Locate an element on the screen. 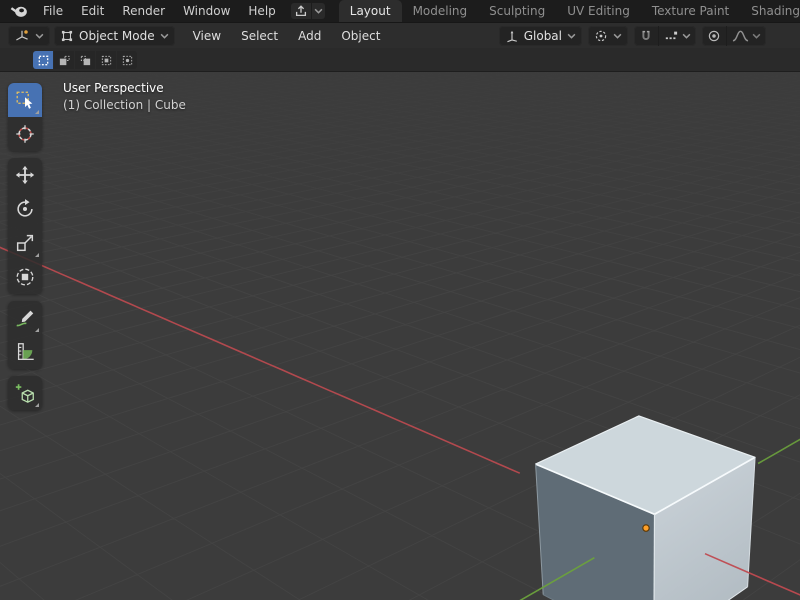  tool-move is located at coordinates (25, 175).